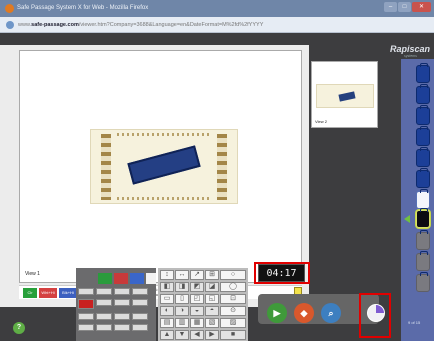 The width and height of the screenshot is (434, 341). Describe the element at coordinates (404, 7) in the screenshot. I see `maximize-button: □` at that location.